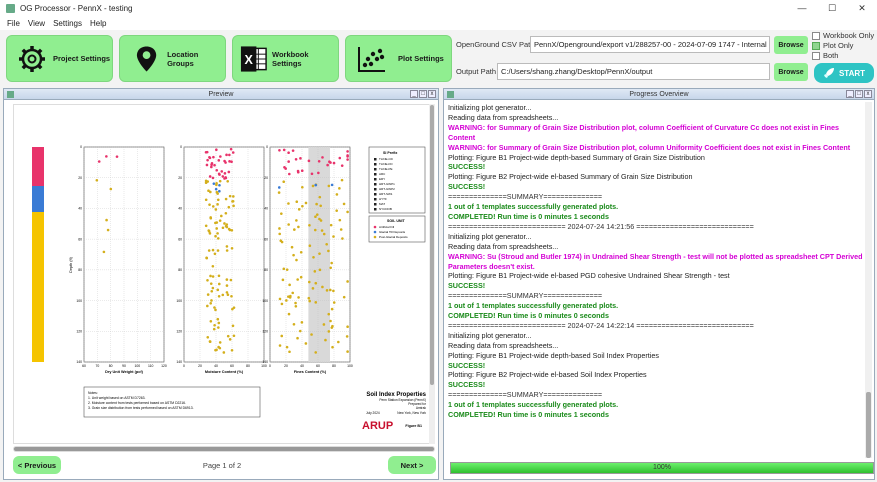  I want to click on workbook-settings-button: X Workbook Settings, so click(285, 58).